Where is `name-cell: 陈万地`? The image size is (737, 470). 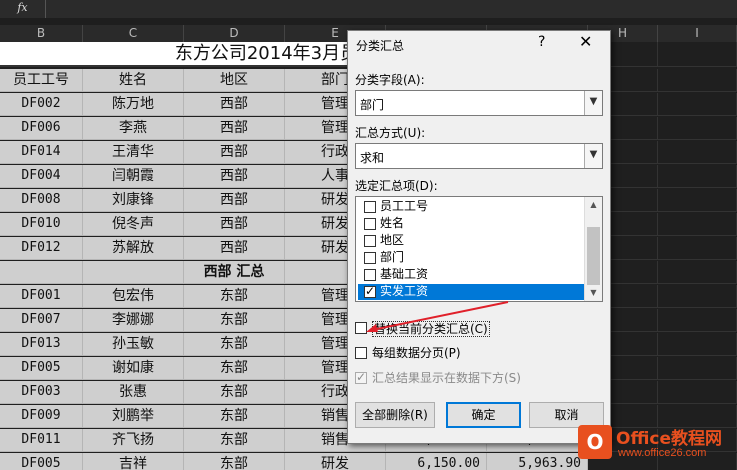 name-cell: 陈万地 is located at coordinates (133, 104).